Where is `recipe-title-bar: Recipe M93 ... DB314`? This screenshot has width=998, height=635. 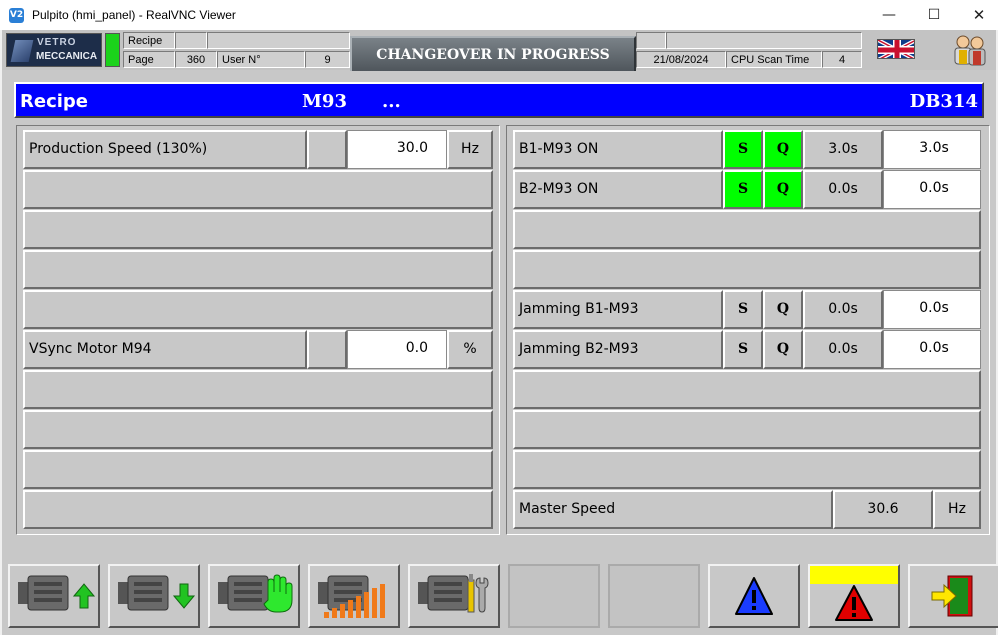
recipe-title-bar: Recipe M93 ... DB314 is located at coordinates (499, 100).